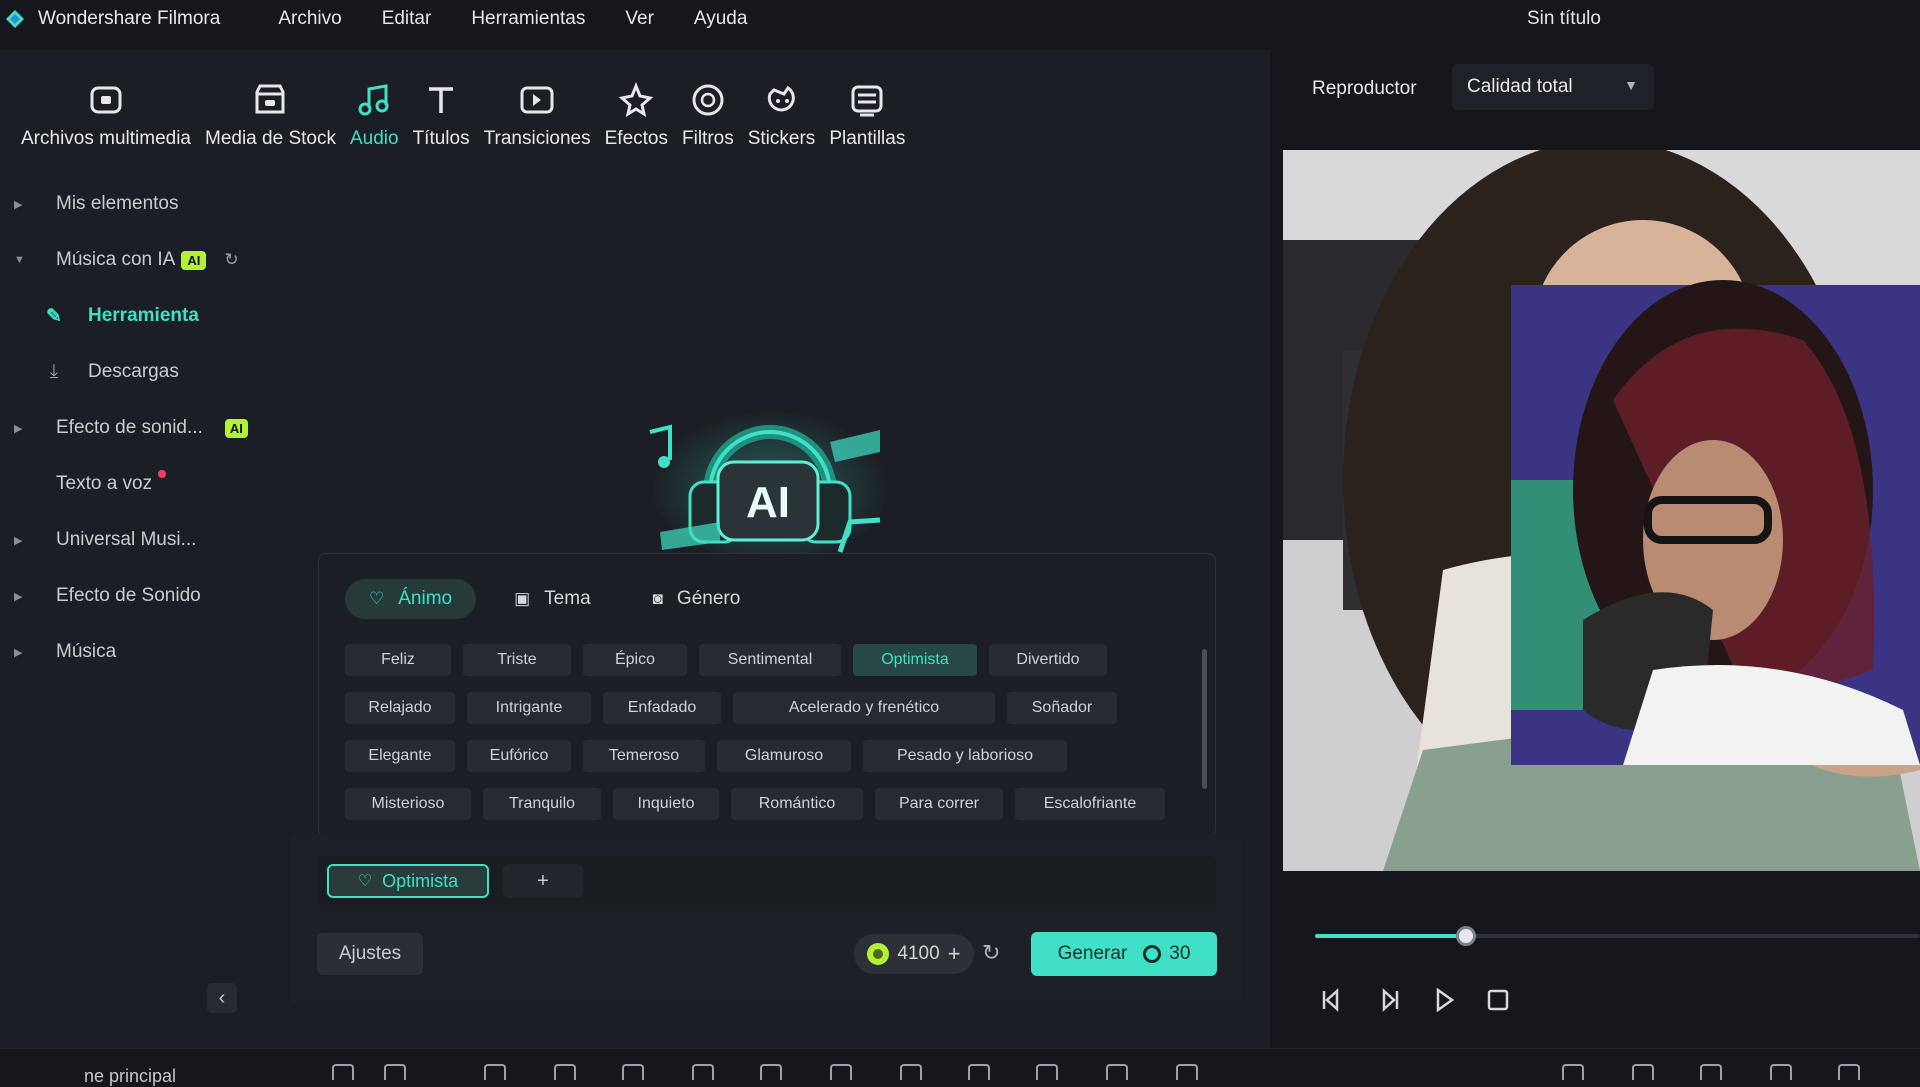  Describe the element at coordinates (309, 19) in the screenshot. I see `menu-archivo: Archivo` at that location.